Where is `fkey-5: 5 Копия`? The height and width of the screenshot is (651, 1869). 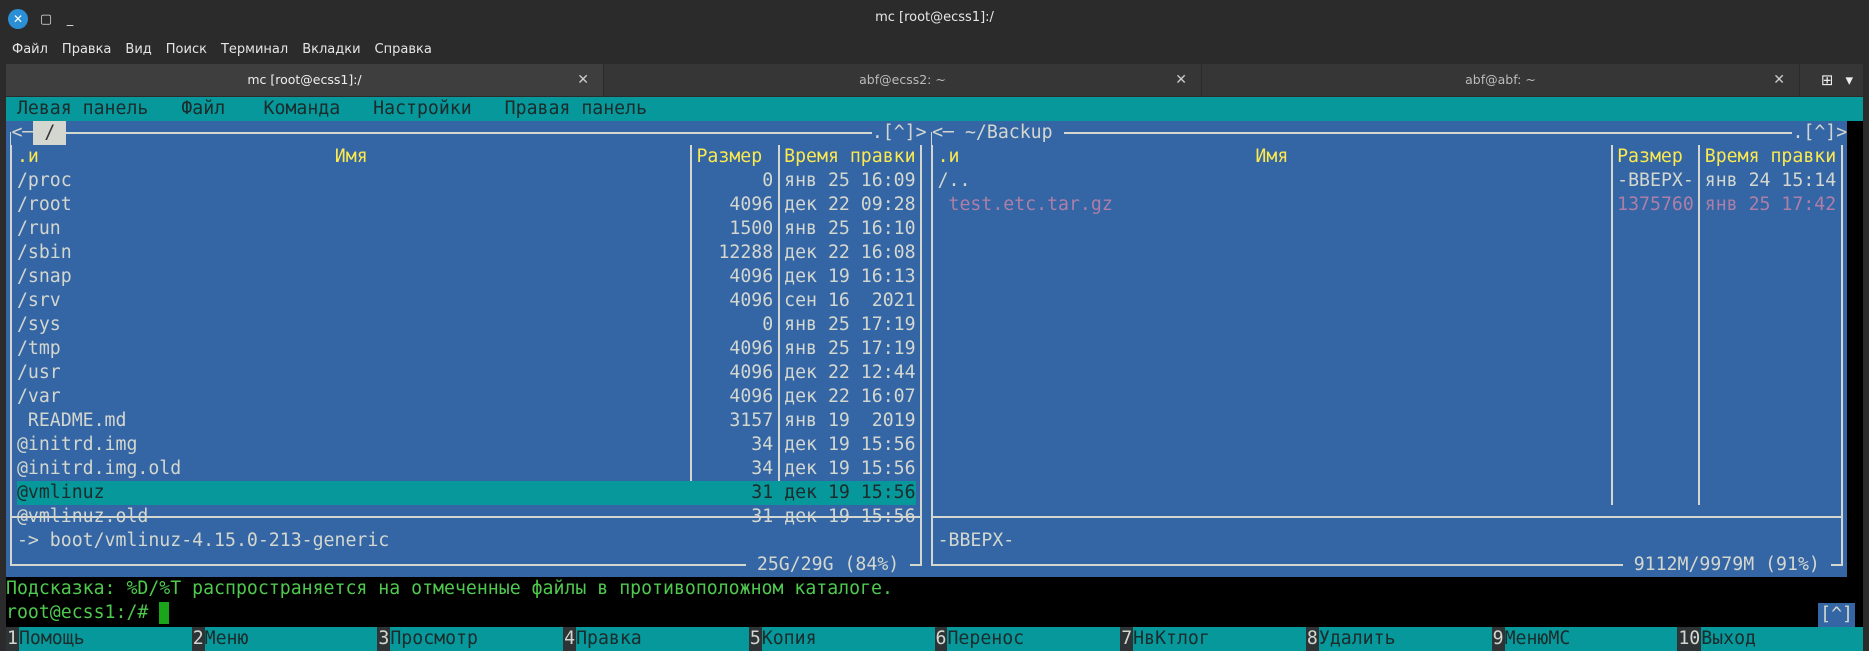 fkey-5: 5 Копия is located at coordinates (841, 639).